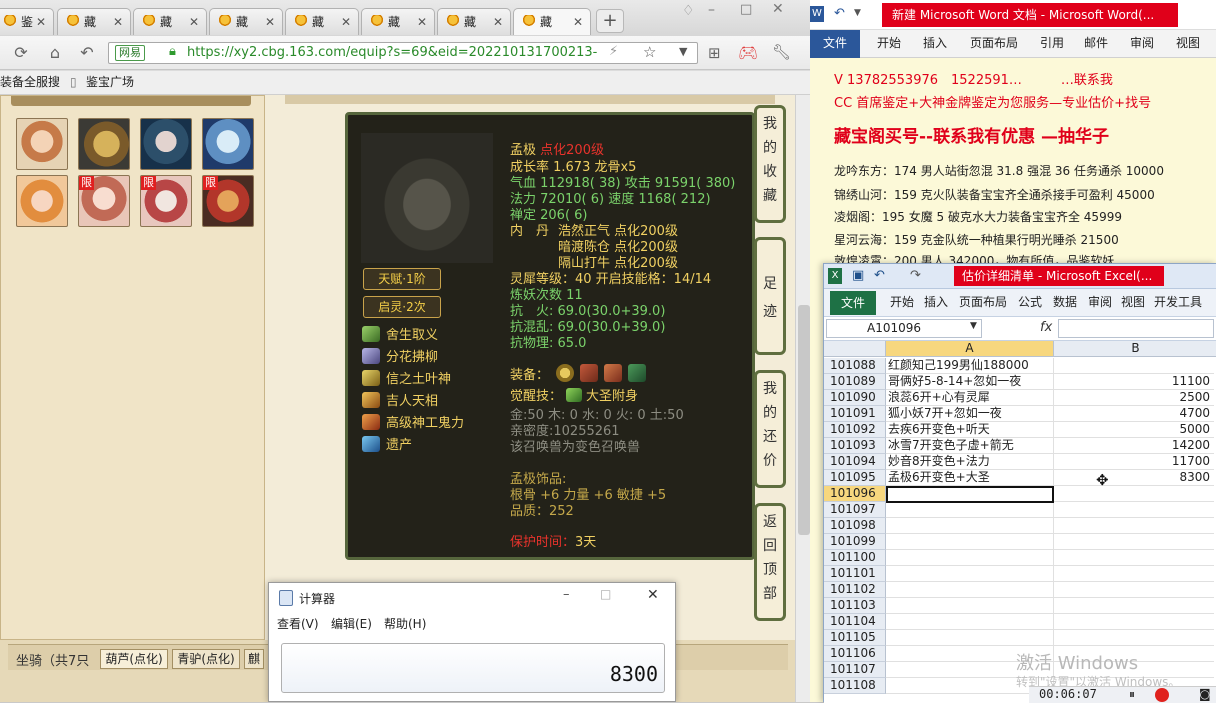 The width and height of the screenshot is (1216, 703). Describe the element at coordinates (1096, 43) in the screenshot. I see `word-ribbon-tab: 邮件` at that location.